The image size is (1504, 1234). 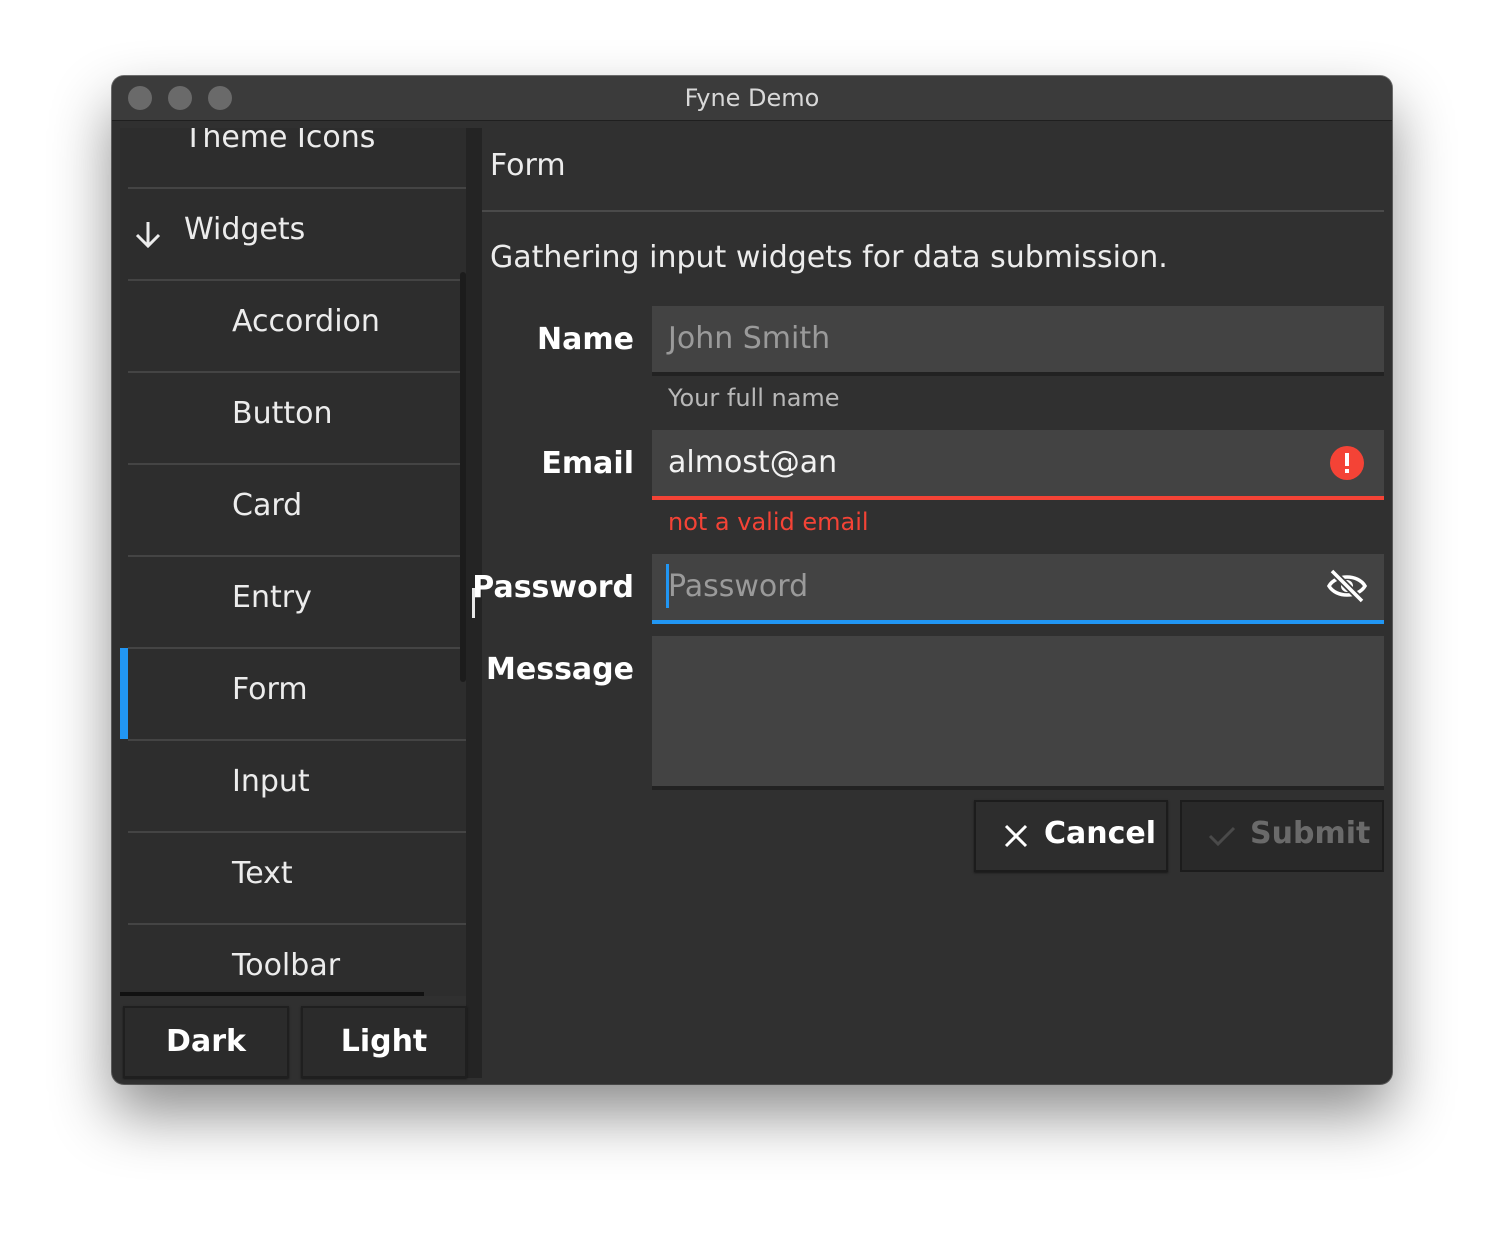 I want to click on dark-theme-button: Dark, so click(x=206, y=1042).